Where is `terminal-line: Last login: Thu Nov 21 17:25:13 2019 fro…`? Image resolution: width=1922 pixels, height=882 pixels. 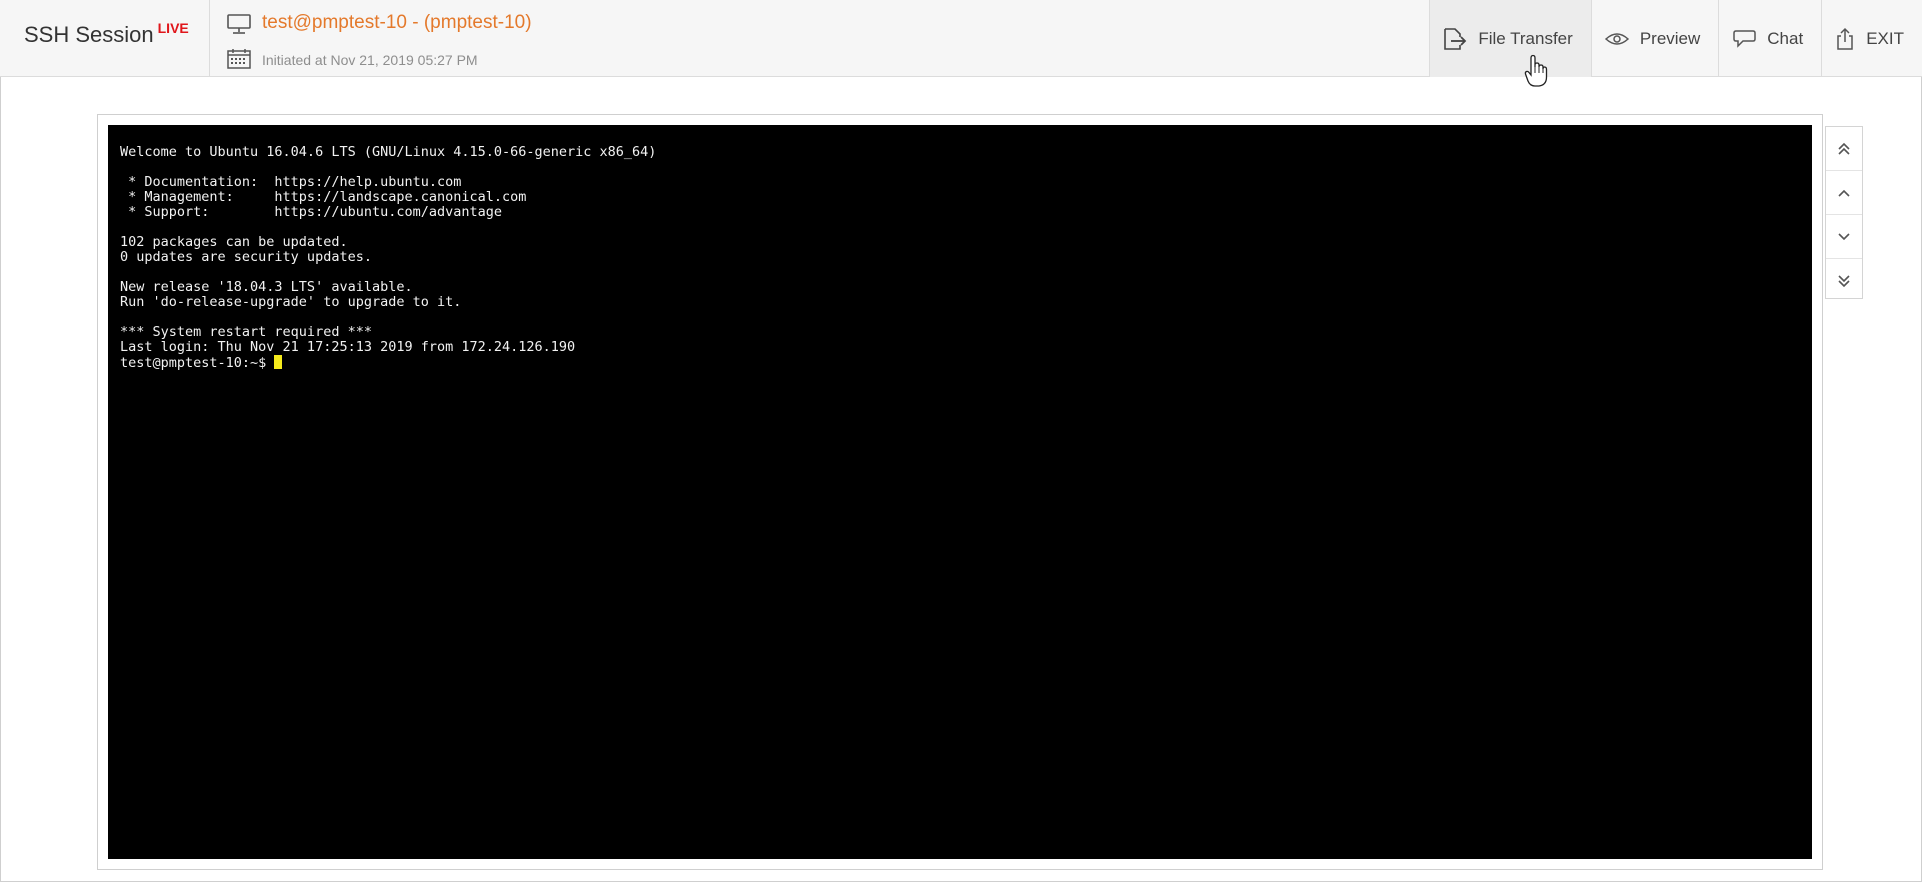 terminal-line: Last login: Thu Nov 21 17:25:13 2019 fro… is located at coordinates (348, 347).